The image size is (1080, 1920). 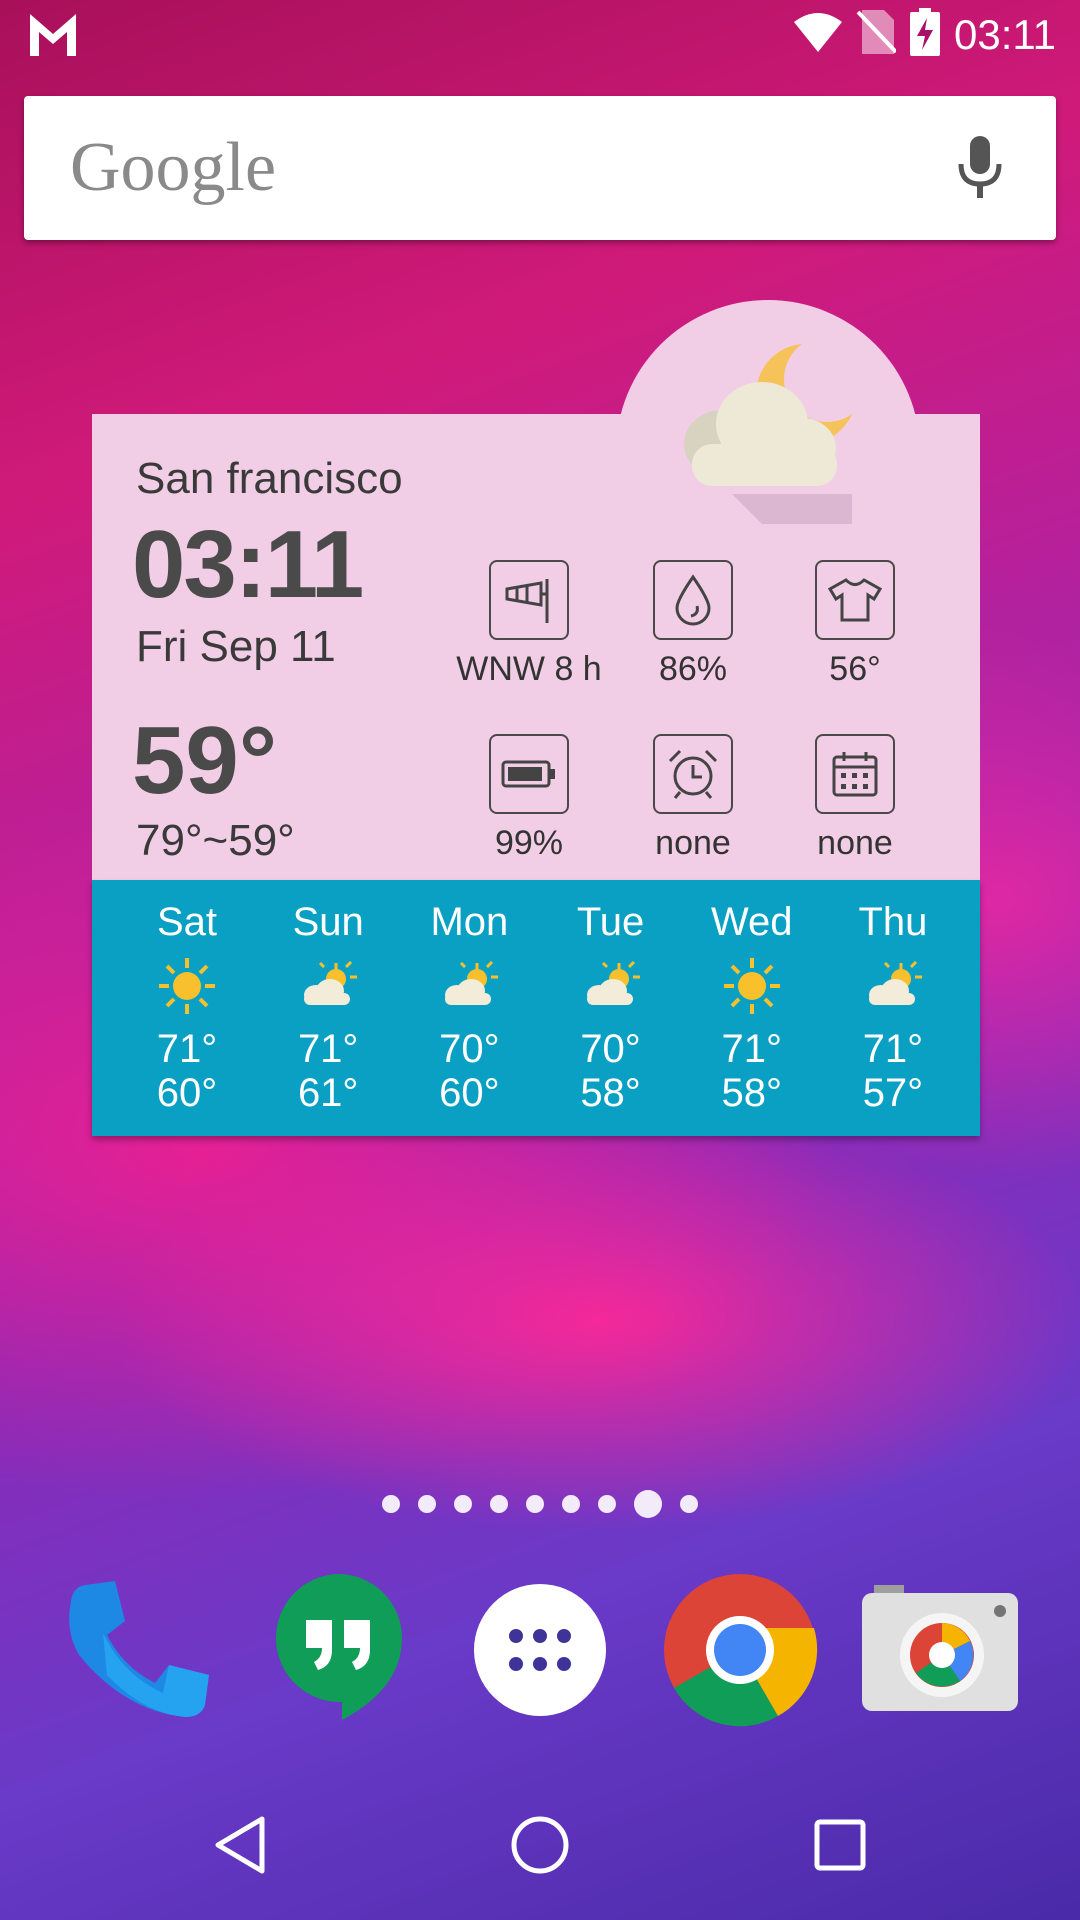 What do you see at coordinates (248, 565) in the screenshot?
I see `widget-clock: 03:11` at bounding box center [248, 565].